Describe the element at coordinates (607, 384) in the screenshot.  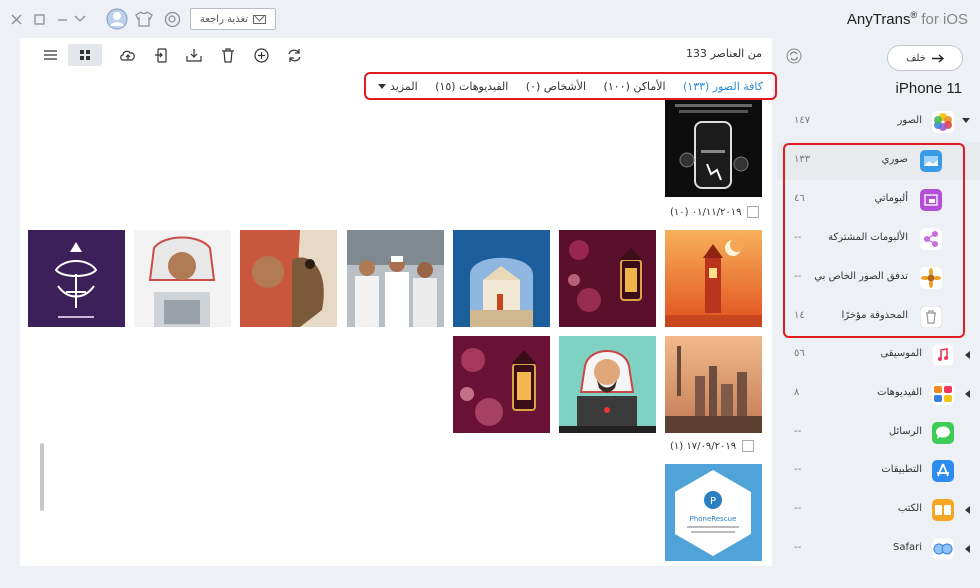
I see `gamer-illustration-photo` at that location.